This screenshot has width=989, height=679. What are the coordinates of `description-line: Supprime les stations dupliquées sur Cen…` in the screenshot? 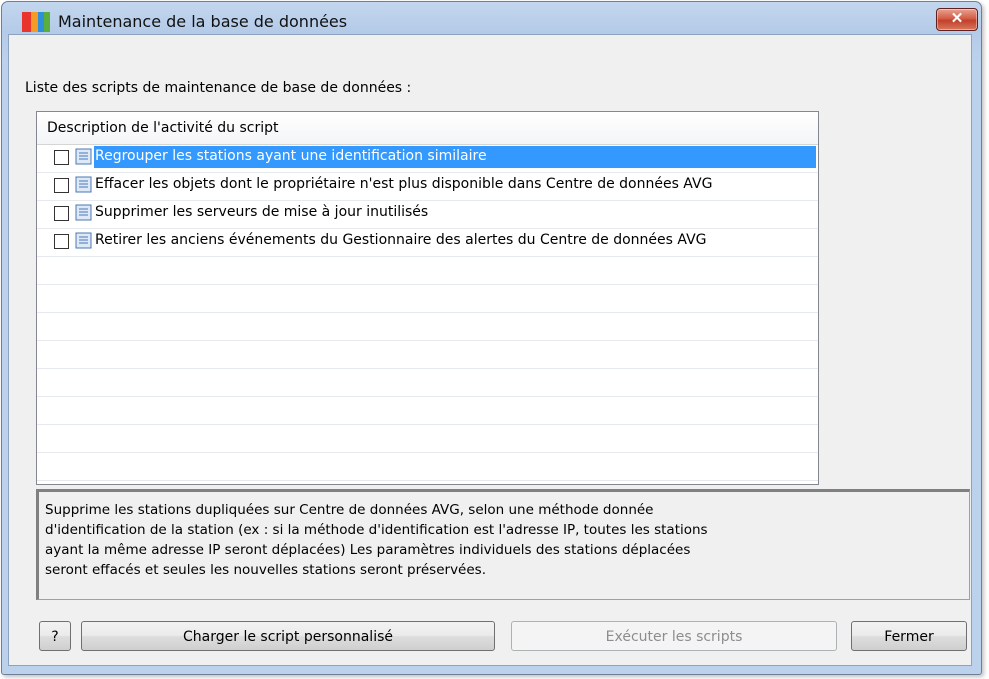 It's located at (349, 510).